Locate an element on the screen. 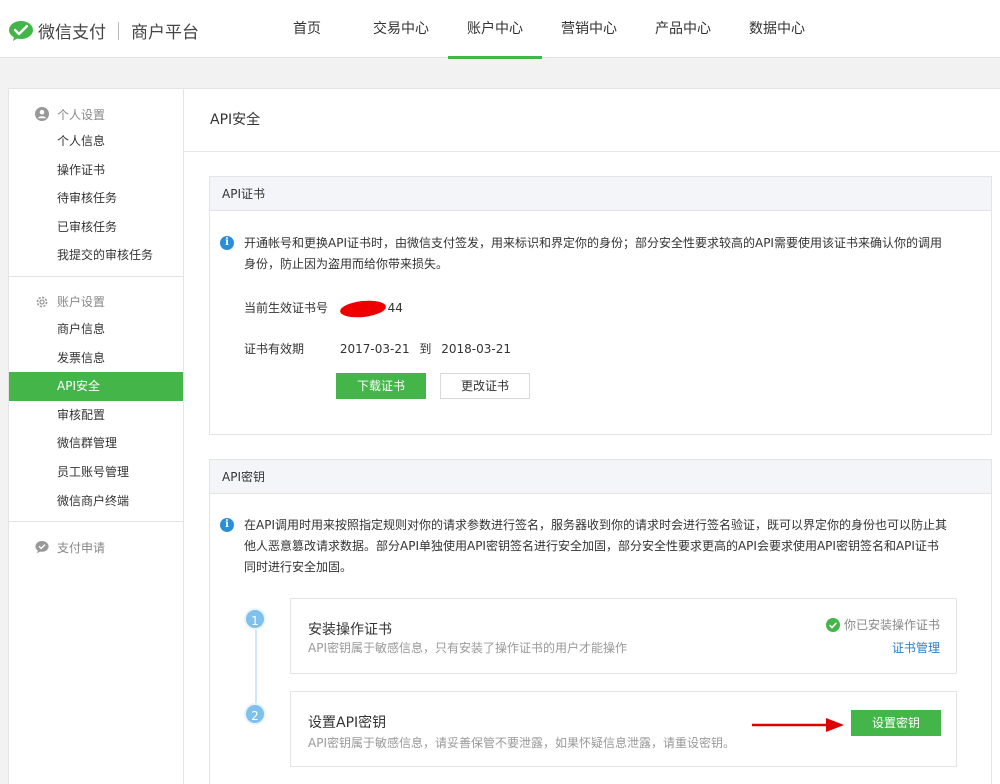 This screenshot has width=1000, height=784. sidebar-group-payment-apply: 支付申请 is located at coordinates (96, 544).